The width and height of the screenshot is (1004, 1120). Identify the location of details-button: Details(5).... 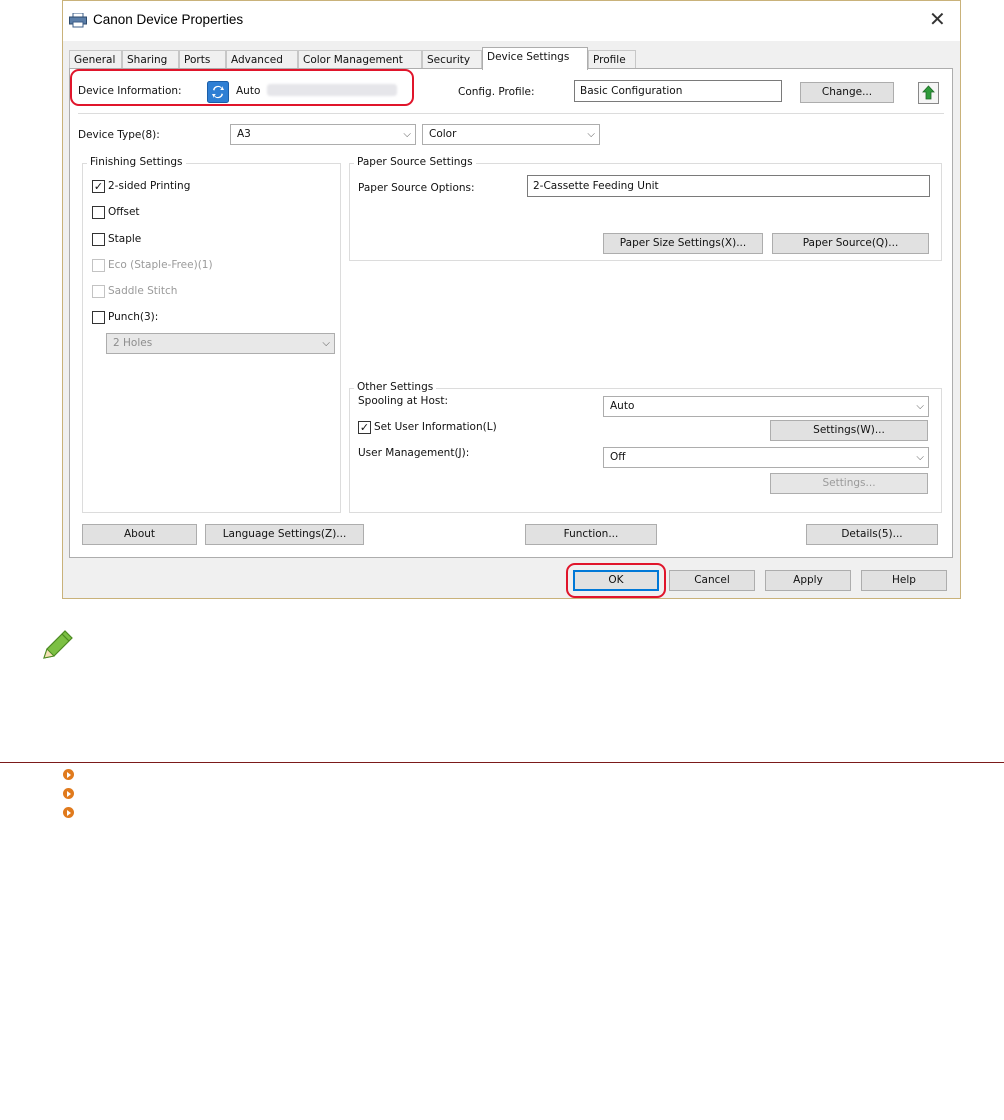
(872, 534).